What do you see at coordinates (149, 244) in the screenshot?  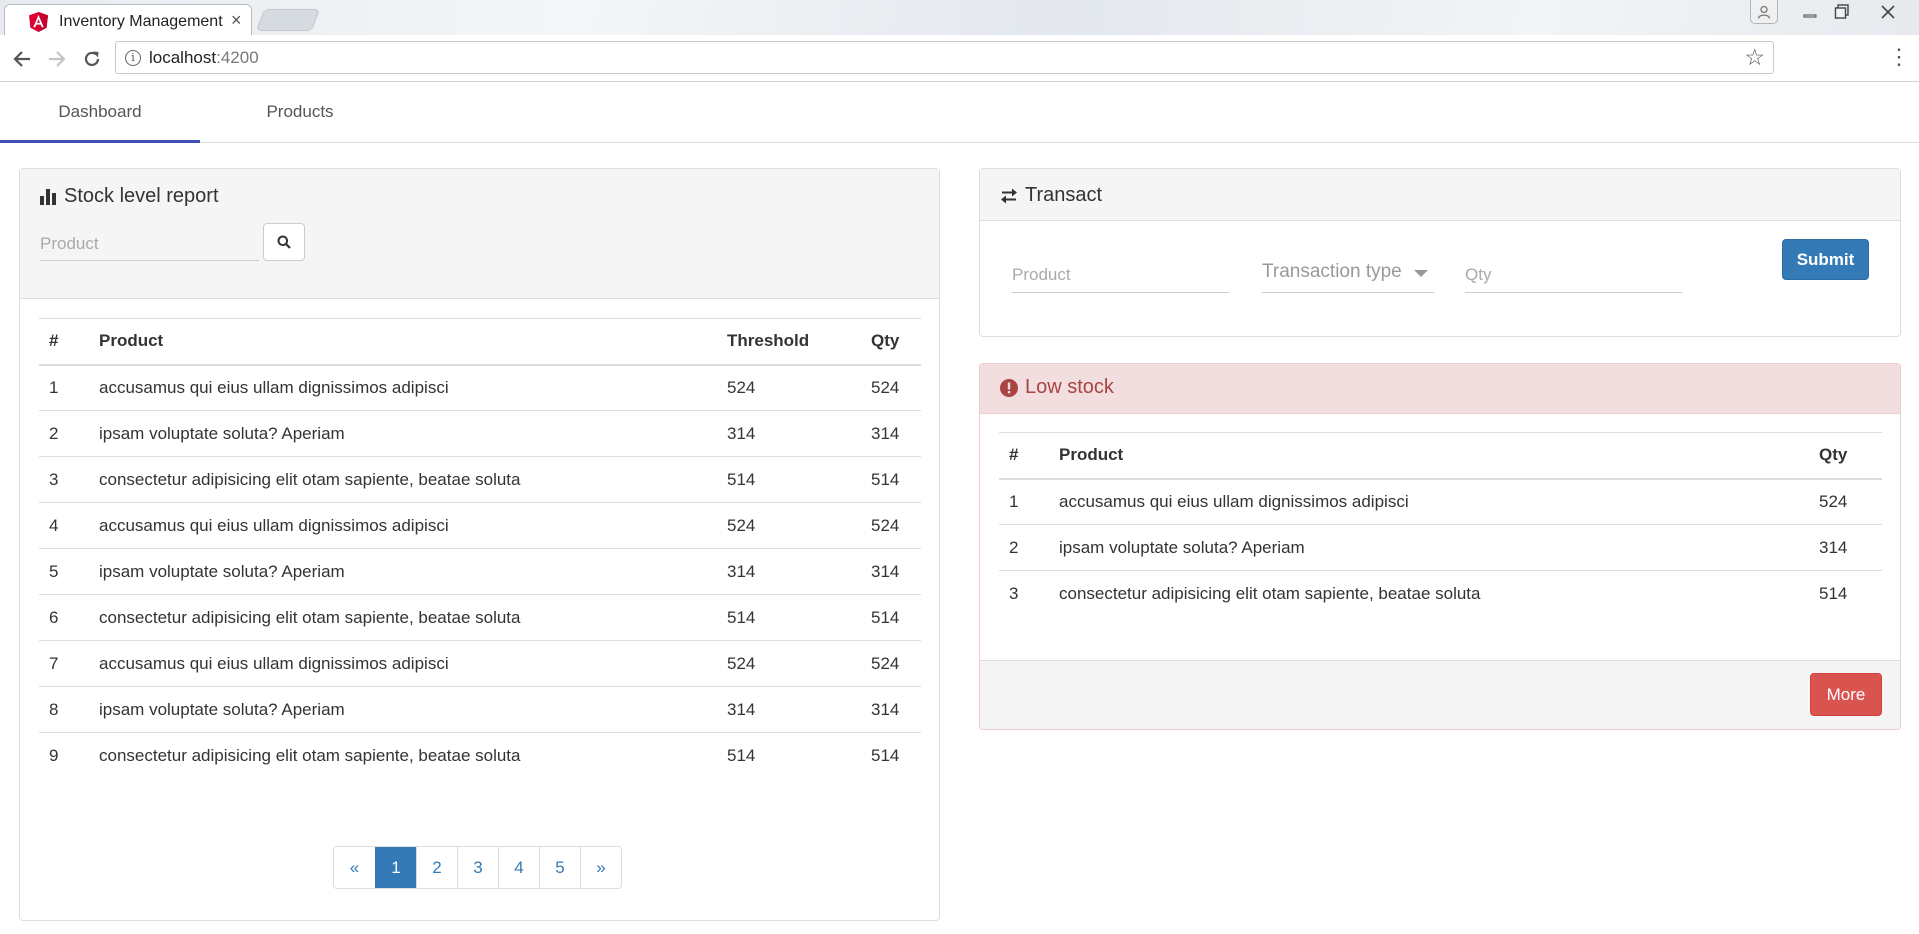 I see `stock-search-input` at bounding box center [149, 244].